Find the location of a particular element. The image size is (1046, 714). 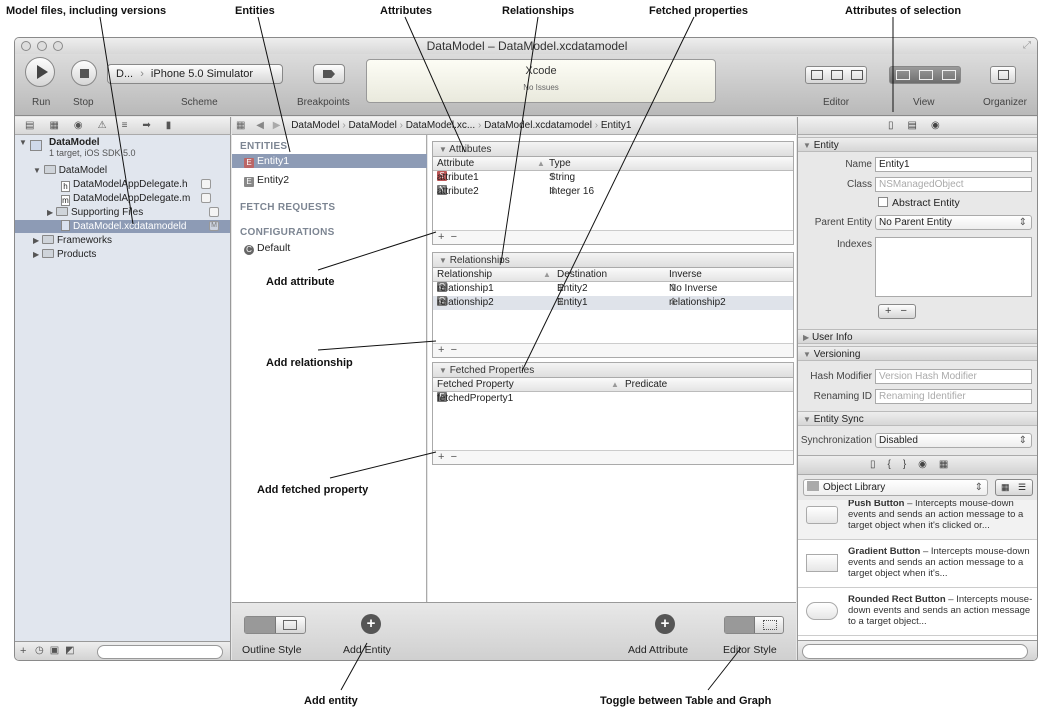

view-label: View is located at coordinates (924, 102).